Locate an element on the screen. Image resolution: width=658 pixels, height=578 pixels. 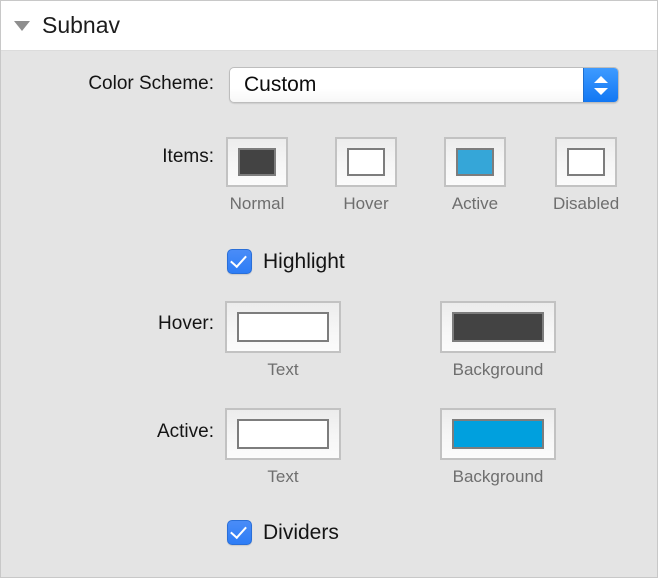
swatch-caption: Active is located at coordinates (475, 203).